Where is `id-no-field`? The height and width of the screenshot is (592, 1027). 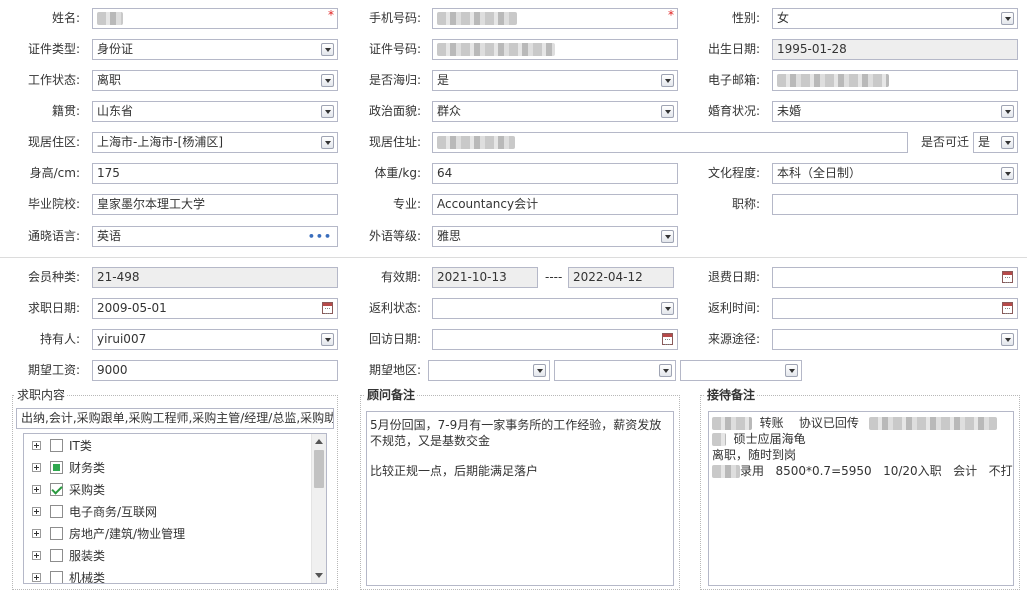 id-no-field is located at coordinates (555, 49).